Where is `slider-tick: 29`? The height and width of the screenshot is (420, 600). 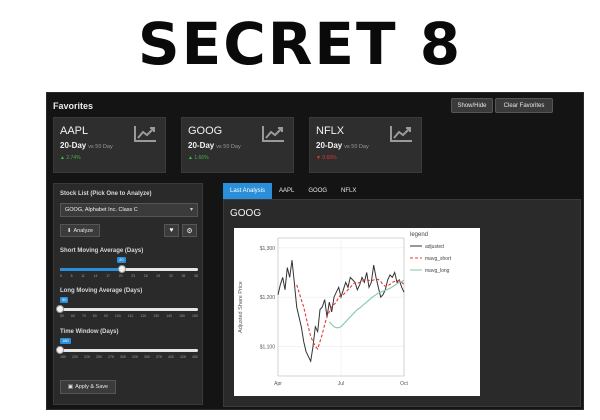 slider-tick: 29 is located at coordinates (158, 276).